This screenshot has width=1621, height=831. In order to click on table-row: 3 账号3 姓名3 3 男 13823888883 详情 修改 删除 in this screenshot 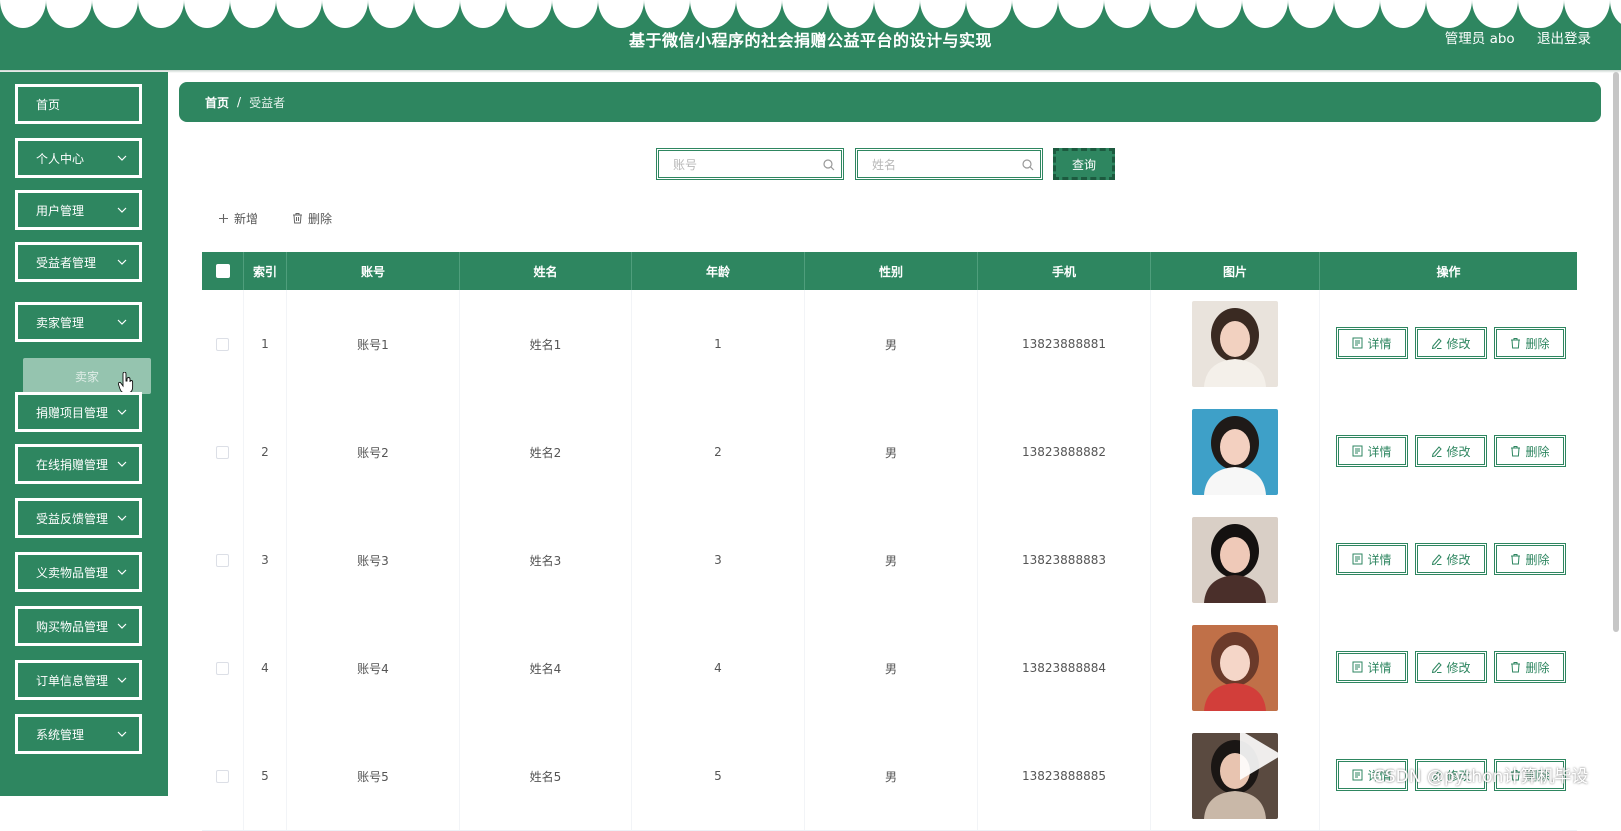, I will do `click(889, 560)`.